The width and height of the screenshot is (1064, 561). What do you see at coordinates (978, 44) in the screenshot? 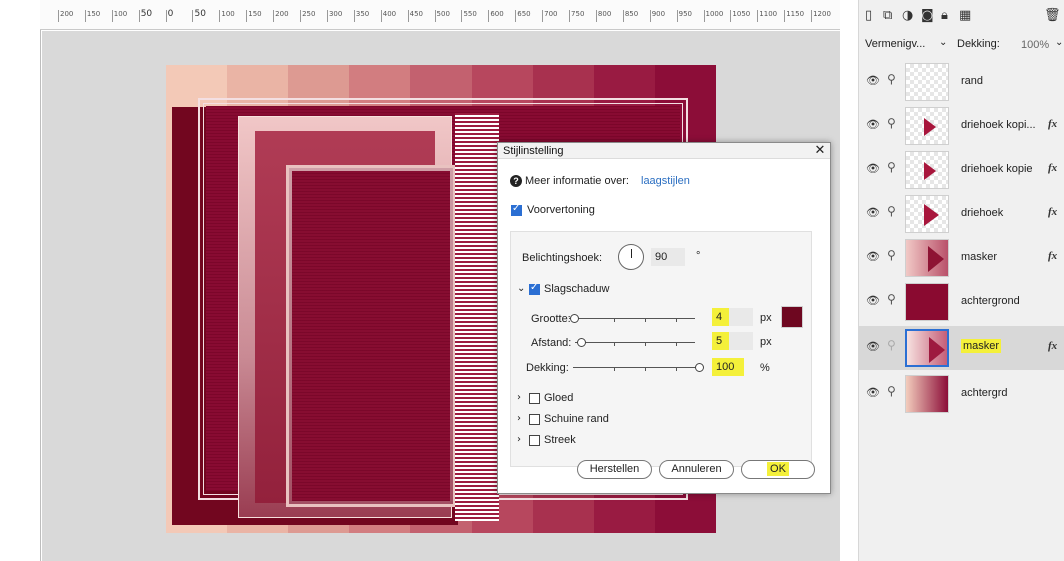
I see `panel-opacity-label: Dekking:` at bounding box center [978, 44].